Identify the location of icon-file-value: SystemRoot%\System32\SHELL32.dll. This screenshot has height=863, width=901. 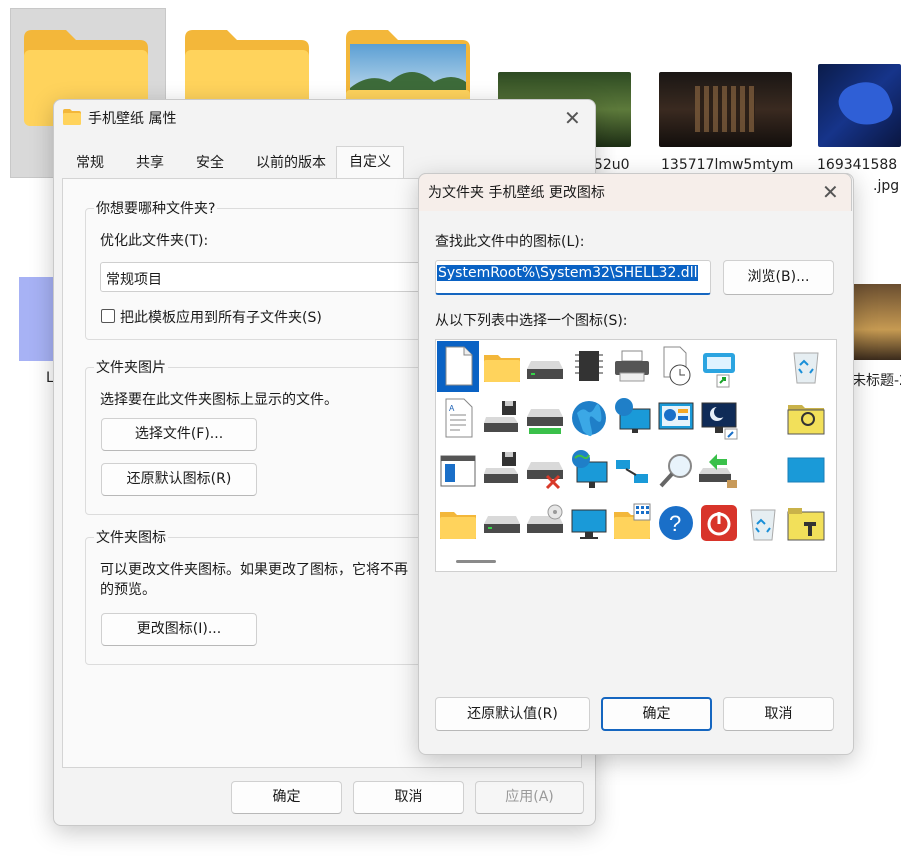
(568, 273).